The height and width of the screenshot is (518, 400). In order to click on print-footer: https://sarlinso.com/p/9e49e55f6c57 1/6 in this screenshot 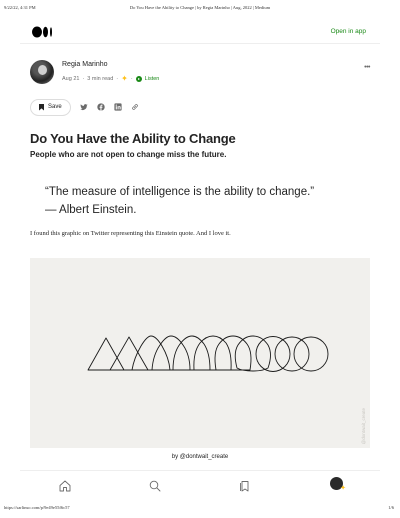, I will do `click(200, 509)`.